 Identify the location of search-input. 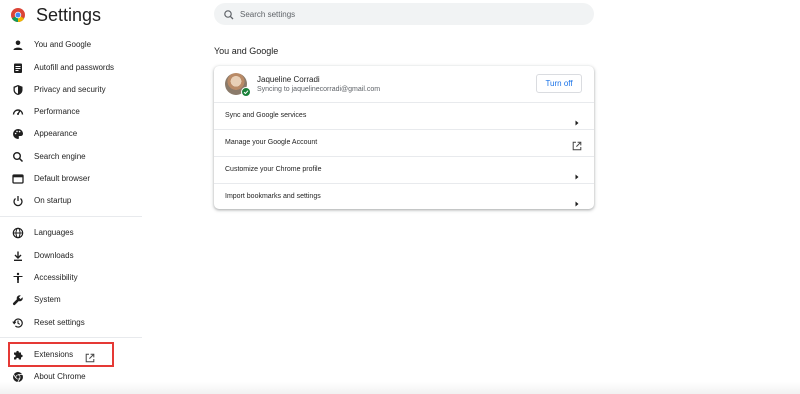
(410, 14).